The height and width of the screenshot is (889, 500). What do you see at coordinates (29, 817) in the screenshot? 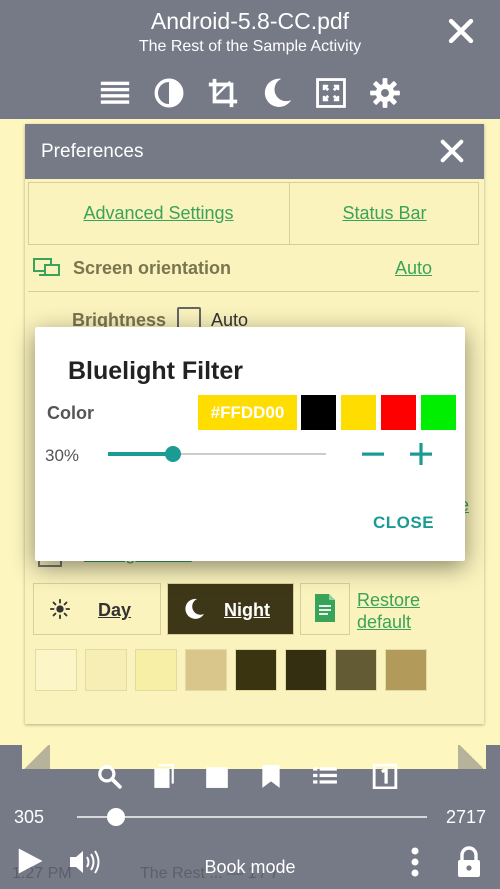
I see `current-page-number: 305` at bounding box center [29, 817].